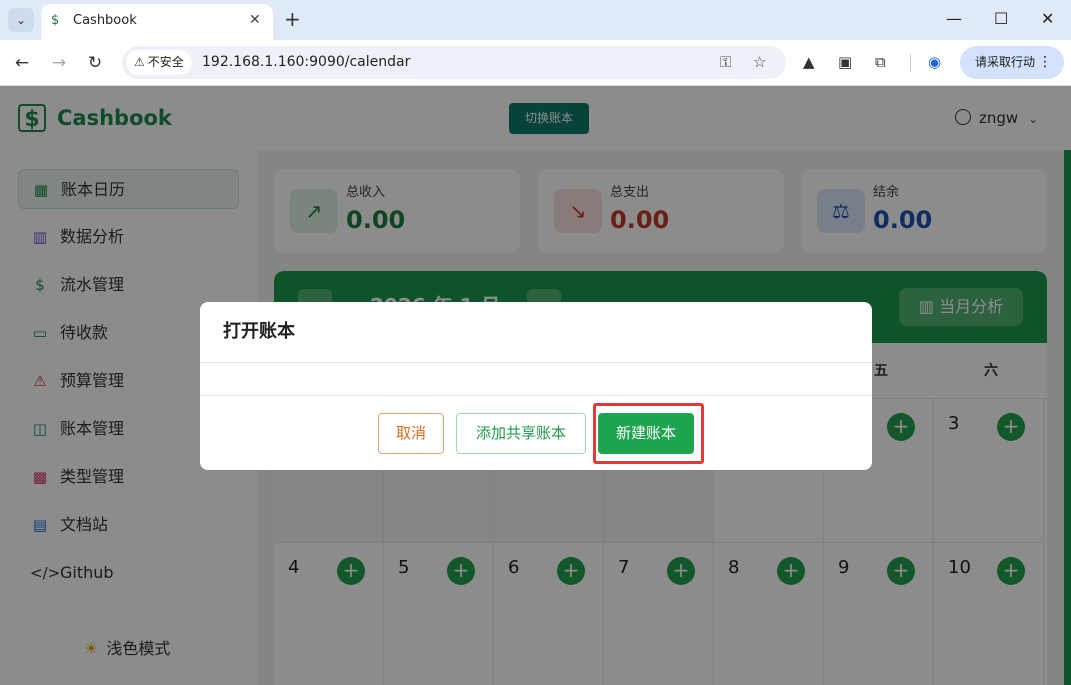 The width and height of the screenshot is (1071, 685). I want to click on cancel-button: 取消, so click(411, 433).